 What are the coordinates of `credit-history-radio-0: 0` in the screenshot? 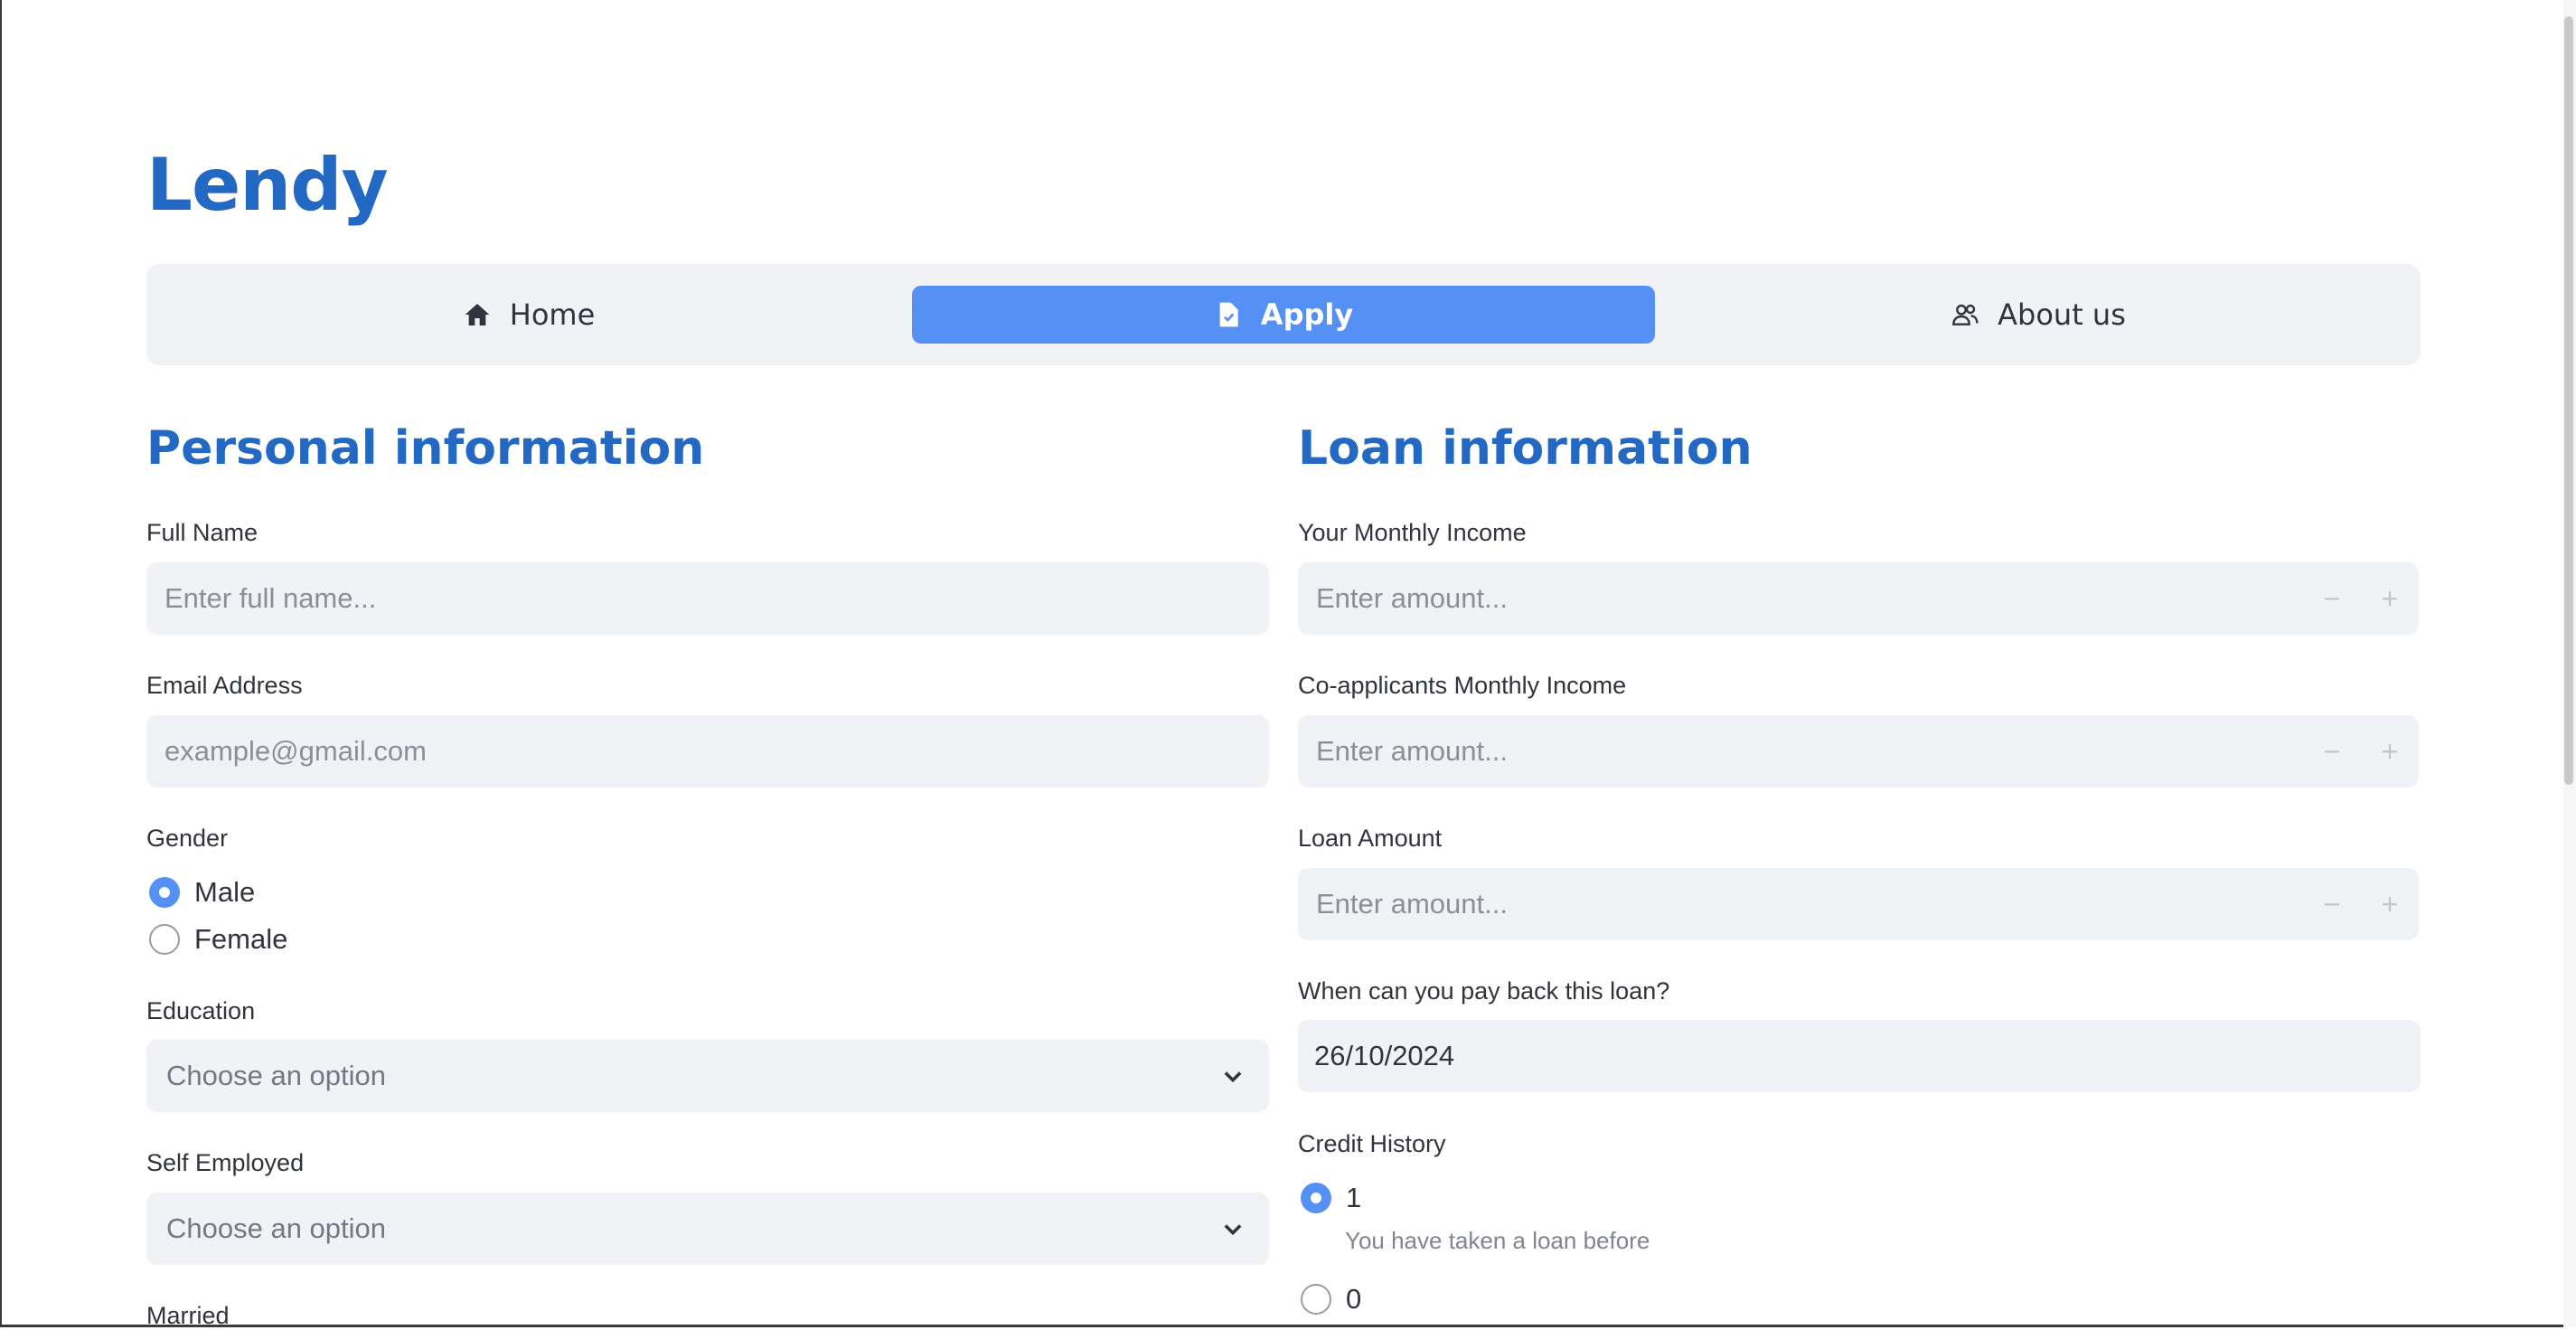 It's located at (1331, 1299).